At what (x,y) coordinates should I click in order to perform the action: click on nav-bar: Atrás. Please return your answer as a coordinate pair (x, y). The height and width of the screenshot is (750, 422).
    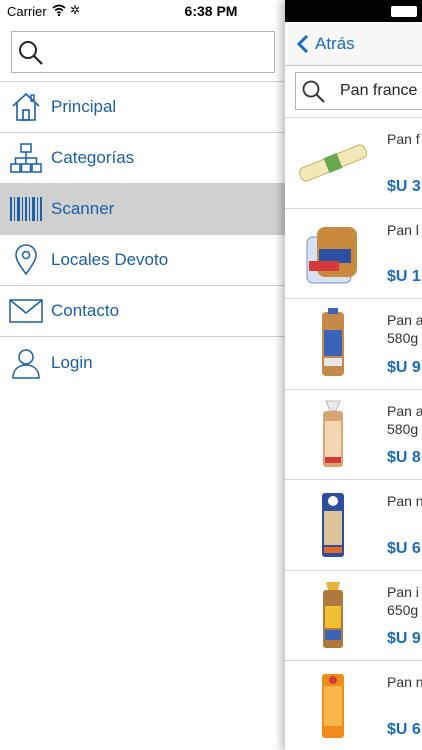
    Looking at the image, I should click on (353, 44).